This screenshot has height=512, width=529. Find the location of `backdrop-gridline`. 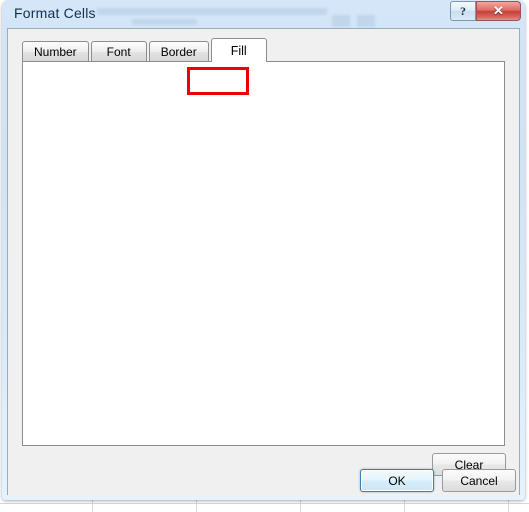

backdrop-gridline is located at coordinates (264, 503).